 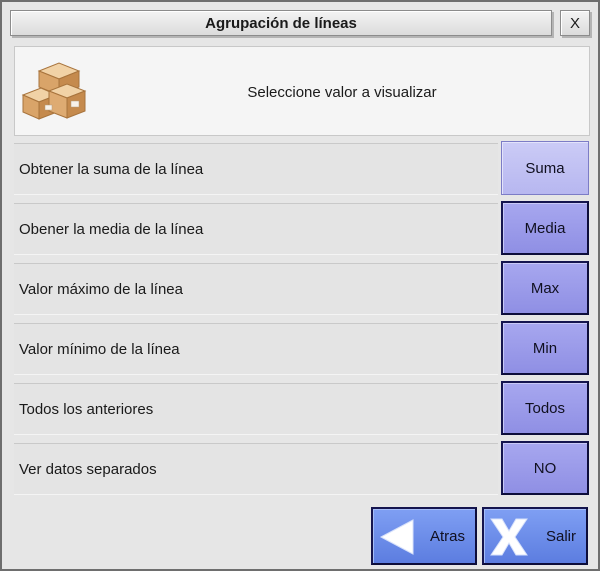 What do you see at coordinates (256, 169) in the screenshot?
I see `option-row-sum: Obtener la suma de la línea` at bounding box center [256, 169].